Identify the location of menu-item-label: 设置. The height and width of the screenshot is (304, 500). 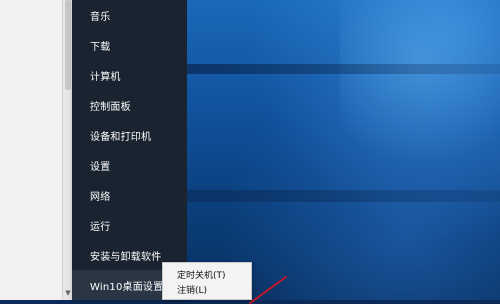
(100, 167).